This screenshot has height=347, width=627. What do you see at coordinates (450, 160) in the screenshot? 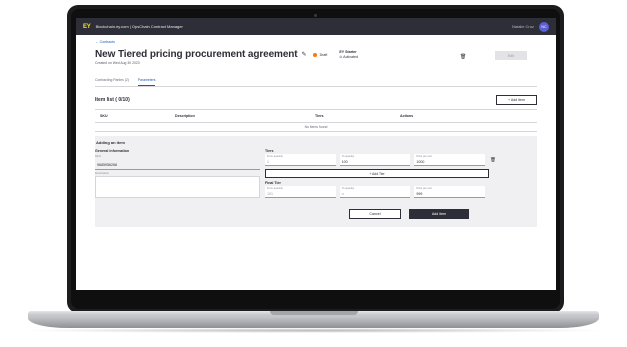
I see `tier-price-per-unit-field: Price per unit 1000` at bounding box center [450, 160].